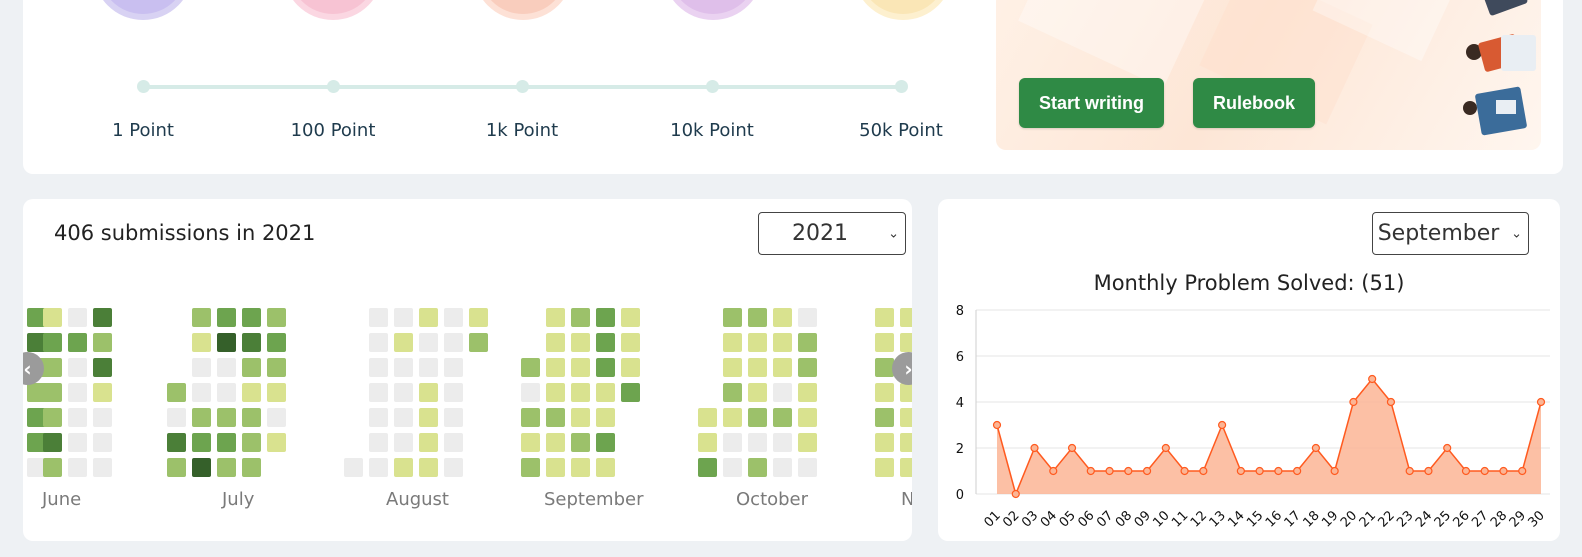 The image size is (1582, 557). Describe the element at coordinates (1254, 103) in the screenshot. I see `rulebook-button: Rulebook` at that location.